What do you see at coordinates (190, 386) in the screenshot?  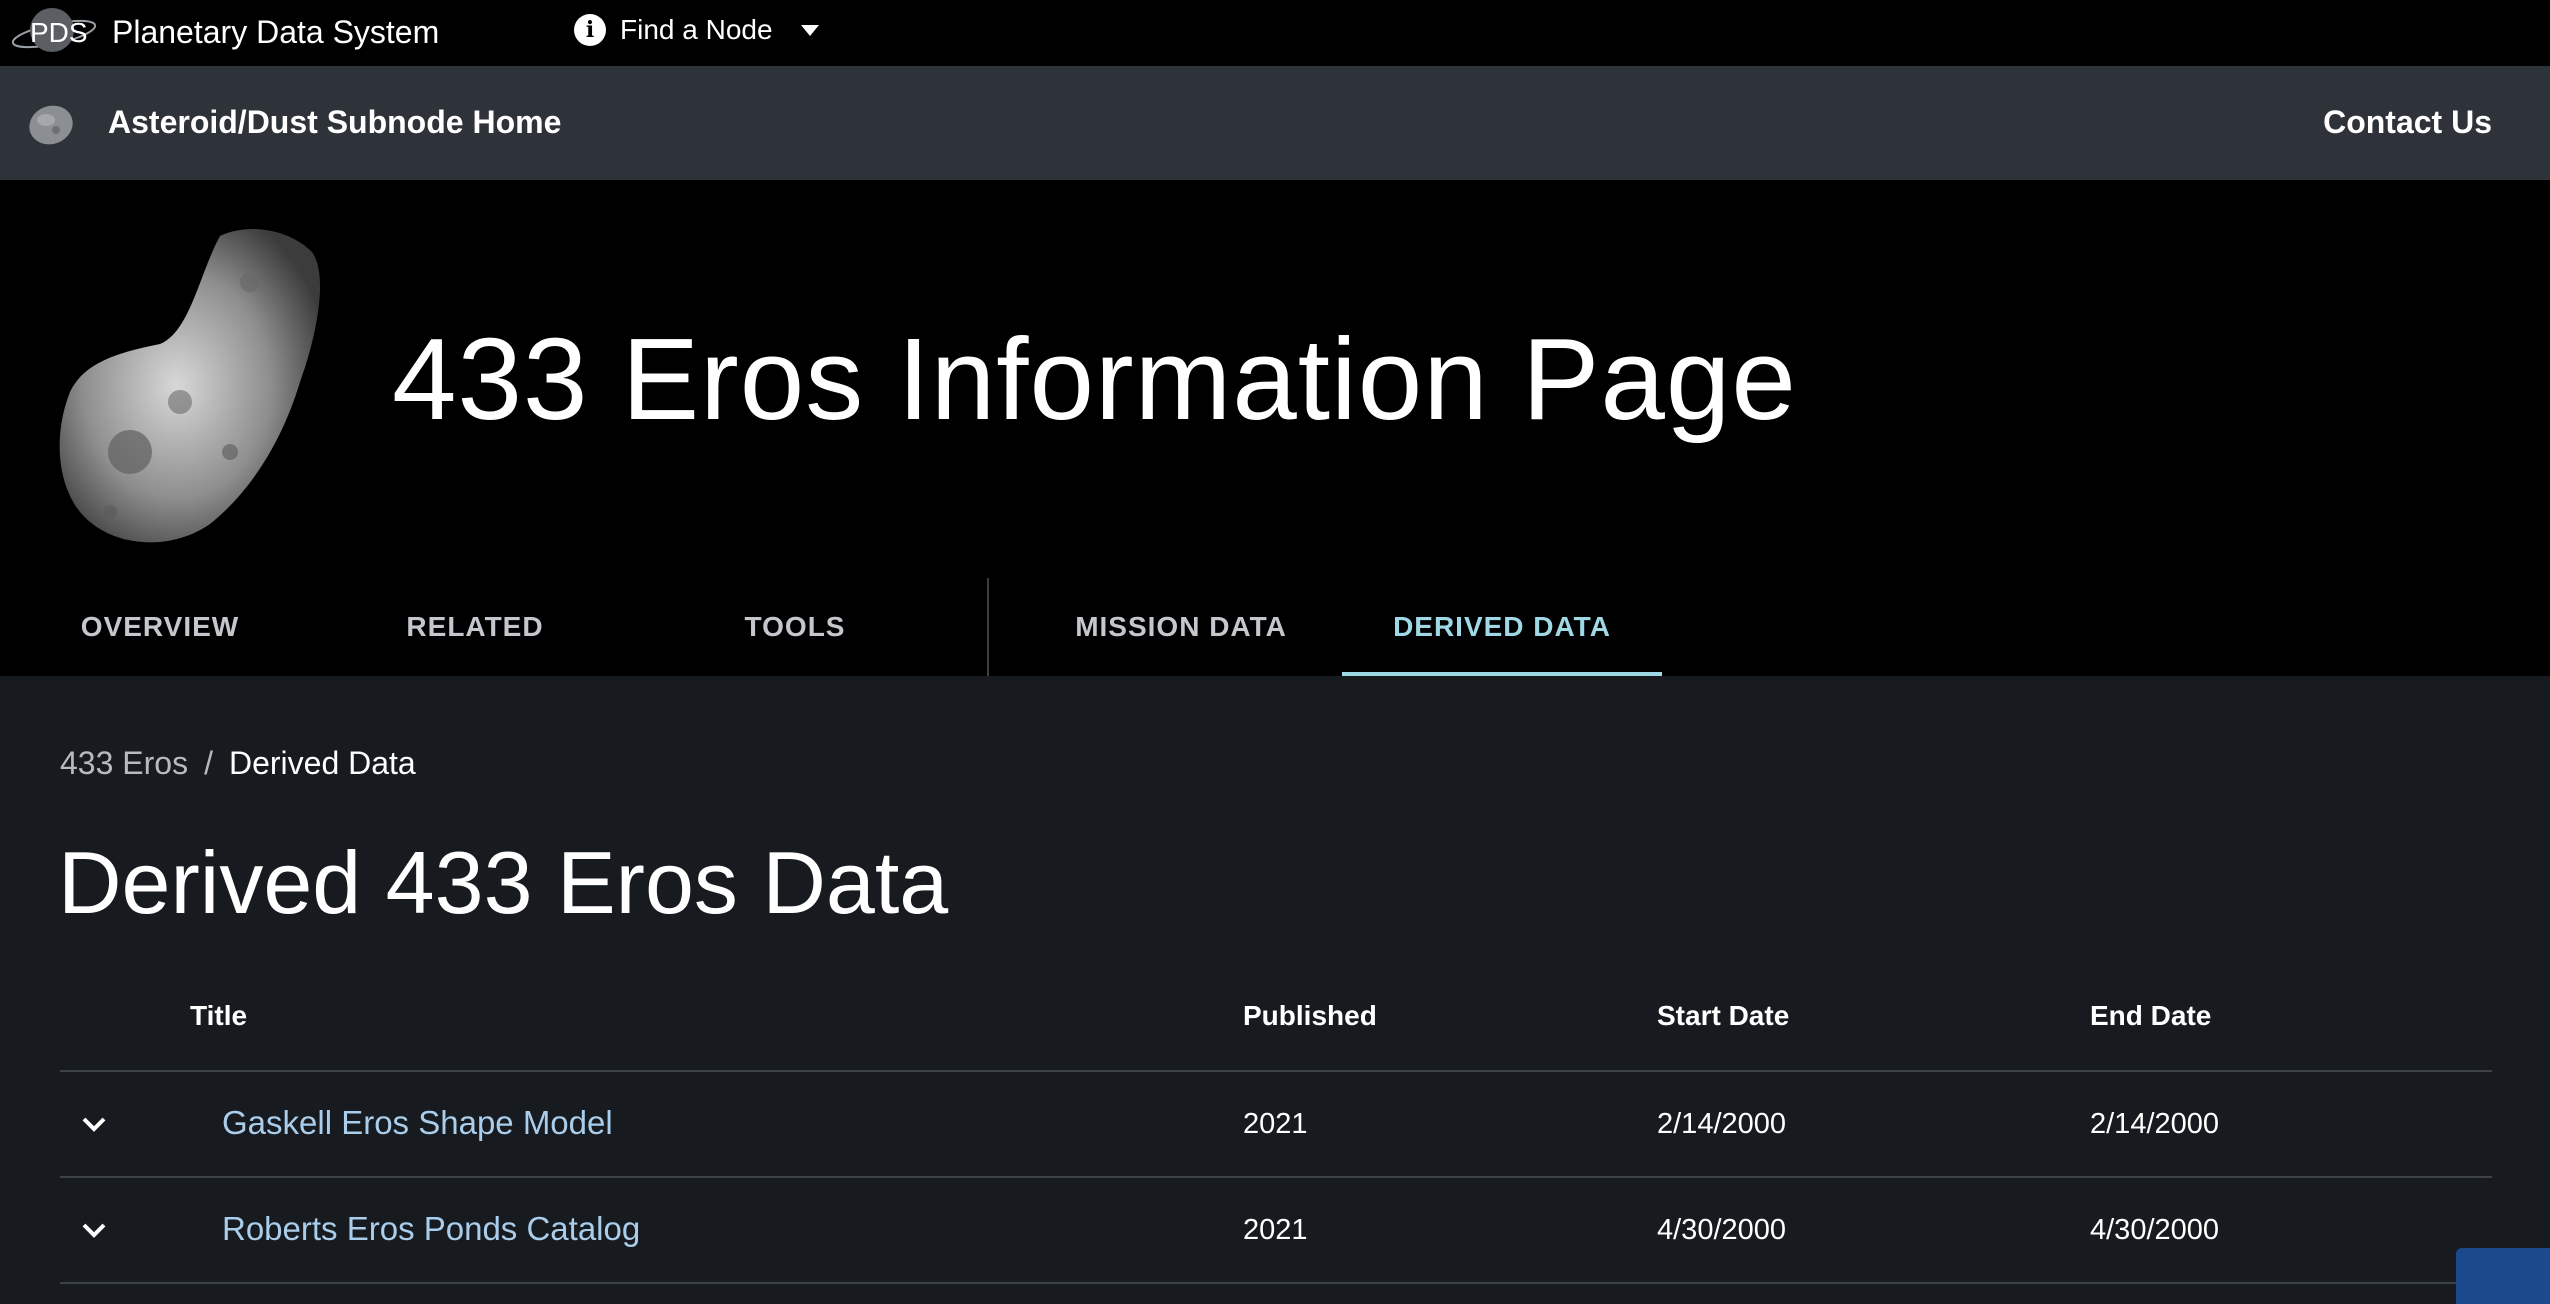 I see `eros-asteroid-image` at bounding box center [190, 386].